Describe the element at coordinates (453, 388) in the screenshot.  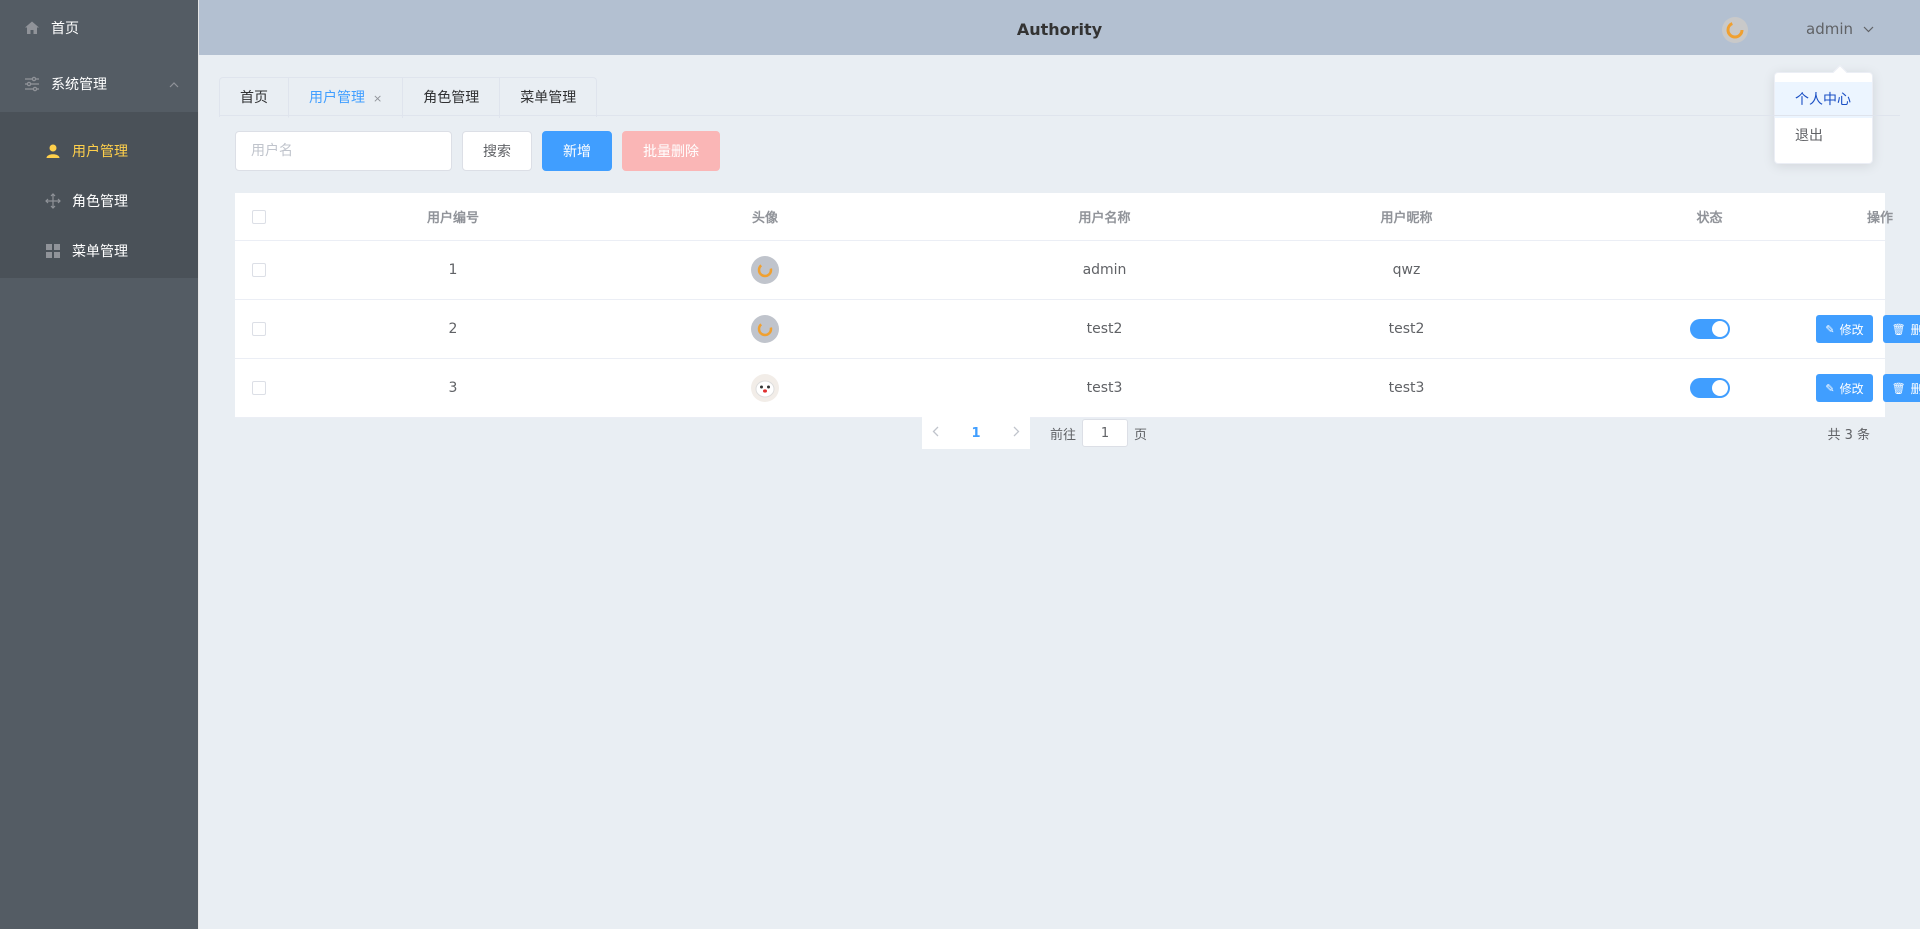
I see `user-id: 3` at that location.